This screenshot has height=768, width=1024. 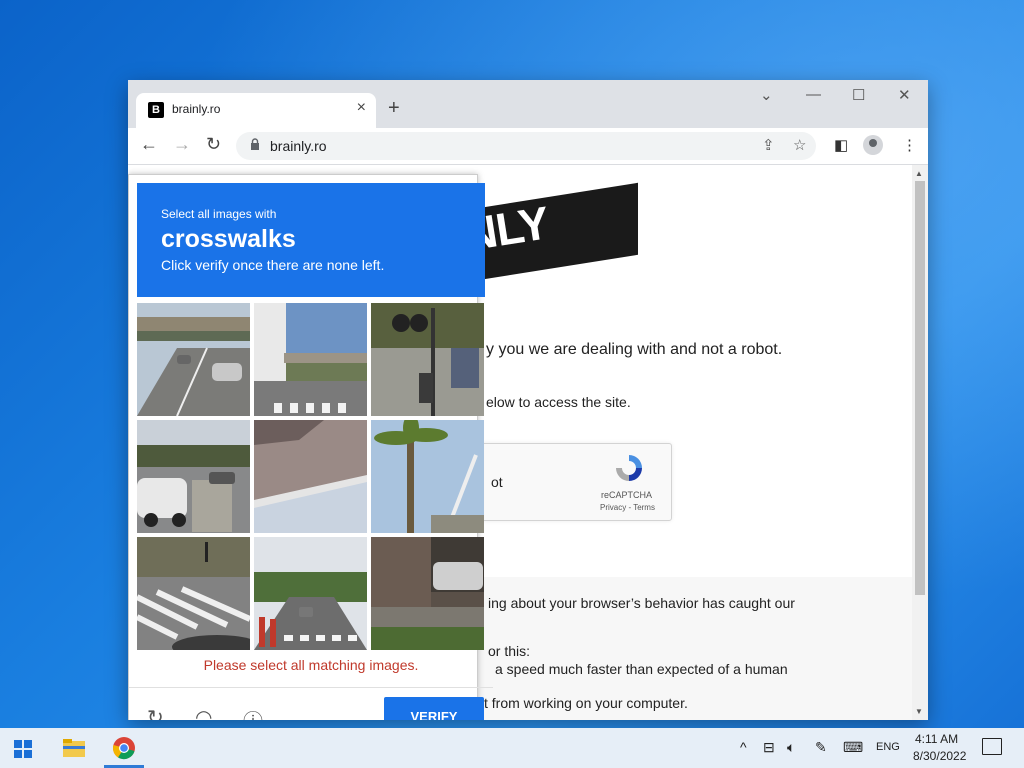 I want to click on captcha-error-message: Please select all matching images., so click(x=311, y=665).